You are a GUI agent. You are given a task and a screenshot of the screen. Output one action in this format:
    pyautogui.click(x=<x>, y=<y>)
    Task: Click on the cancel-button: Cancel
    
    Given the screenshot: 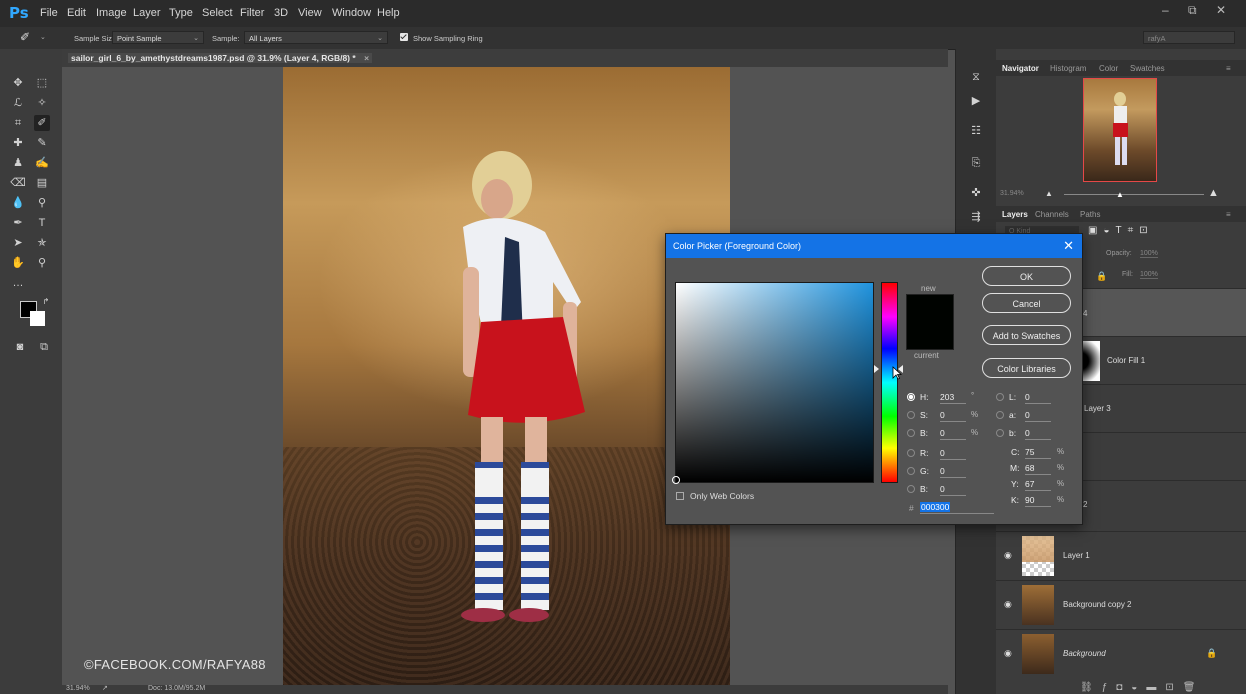 What is the action you would take?
    pyautogui.click(x=1026, y=303)
    